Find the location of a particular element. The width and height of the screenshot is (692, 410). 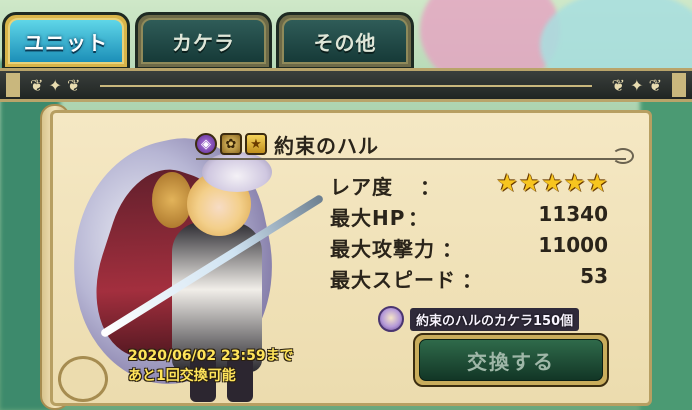

stat-speed-label: 最大スピード is located at coordinates (393, 280).